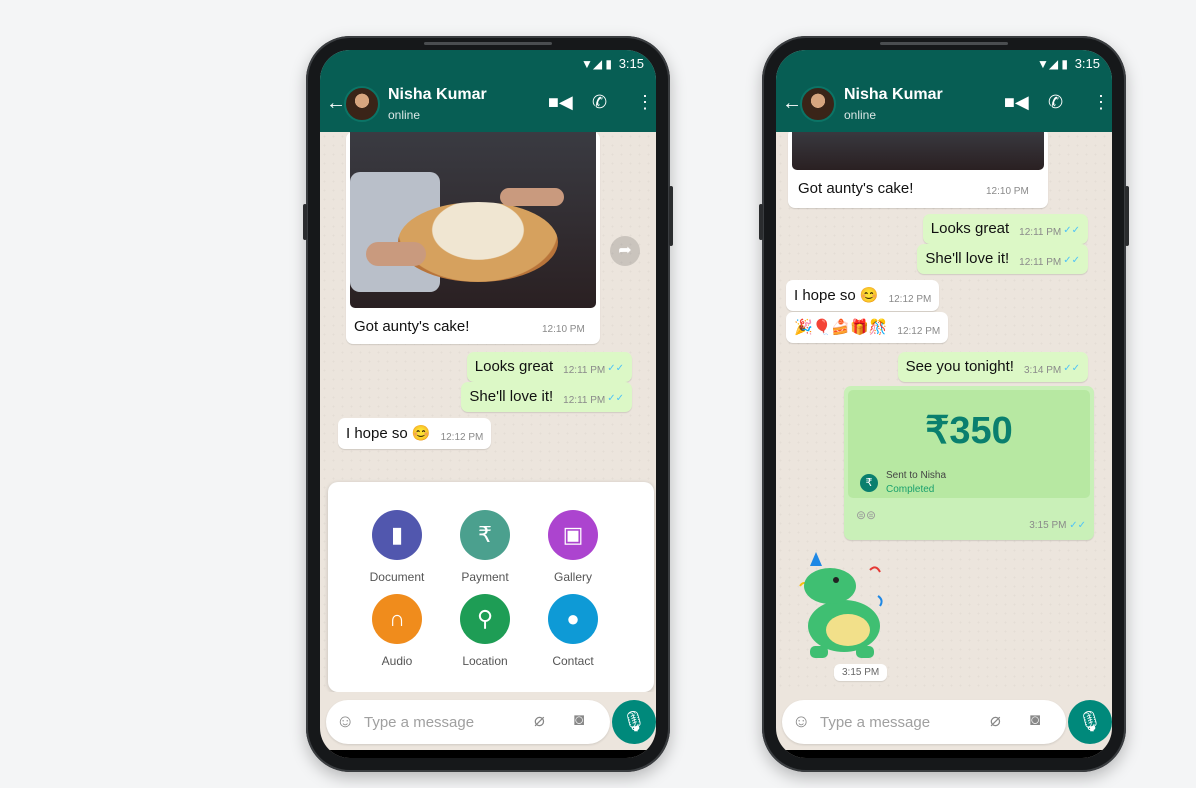 Image resolution: width=1196 pixels, height=788 pixels. I want to click on message-text: Looks great, so click(514, 366).